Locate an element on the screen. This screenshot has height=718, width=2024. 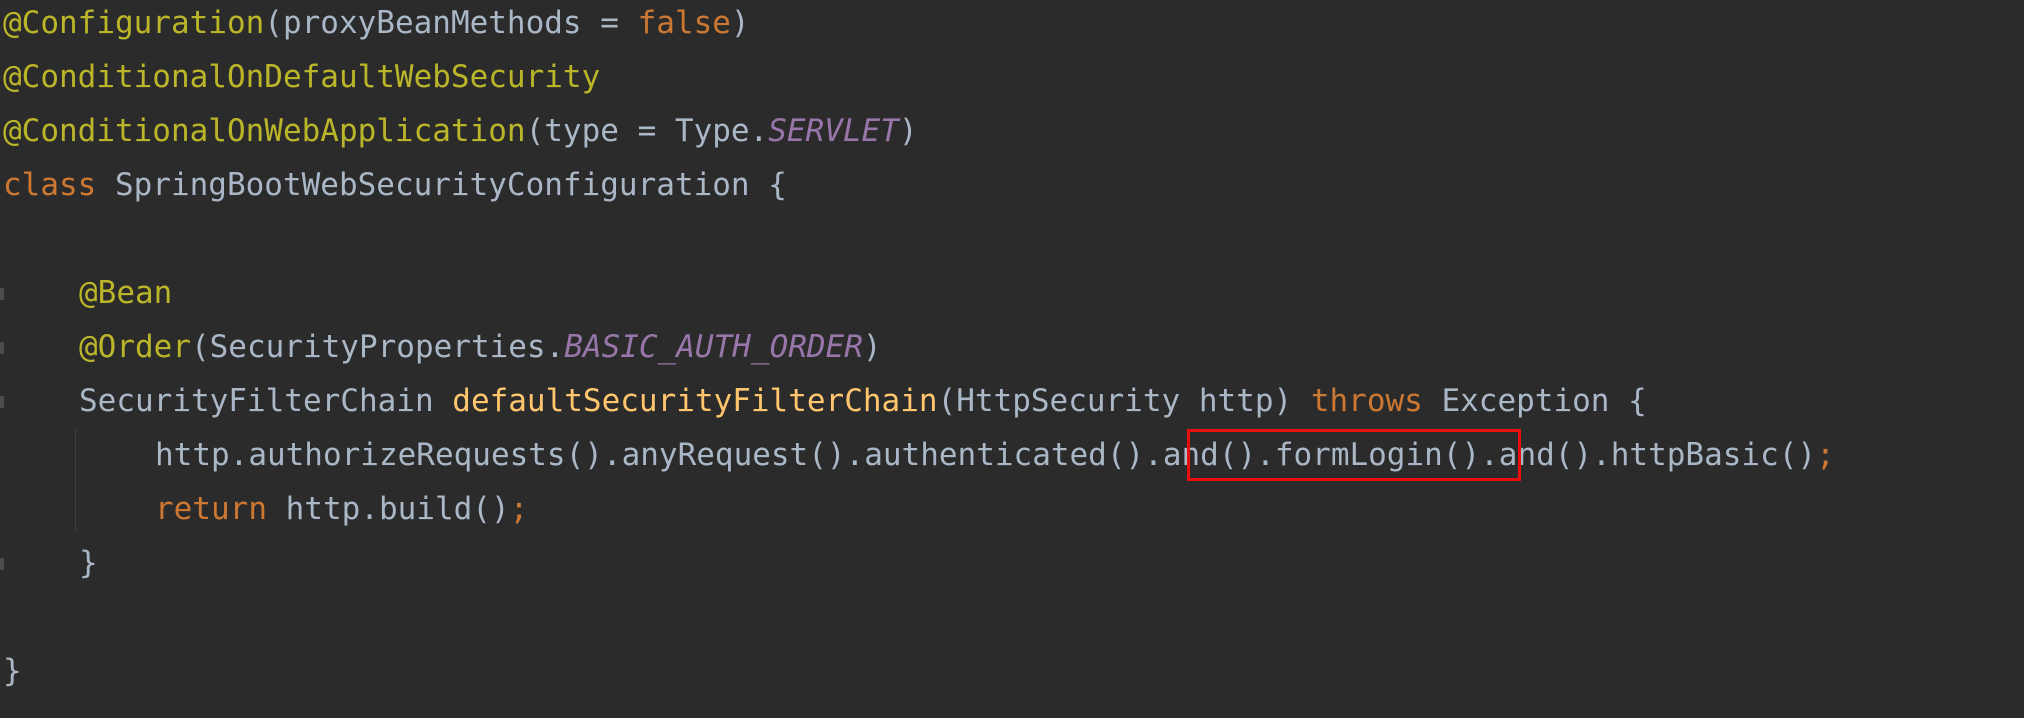
constant-token: SERVLET is located at coordinates (833, 131).